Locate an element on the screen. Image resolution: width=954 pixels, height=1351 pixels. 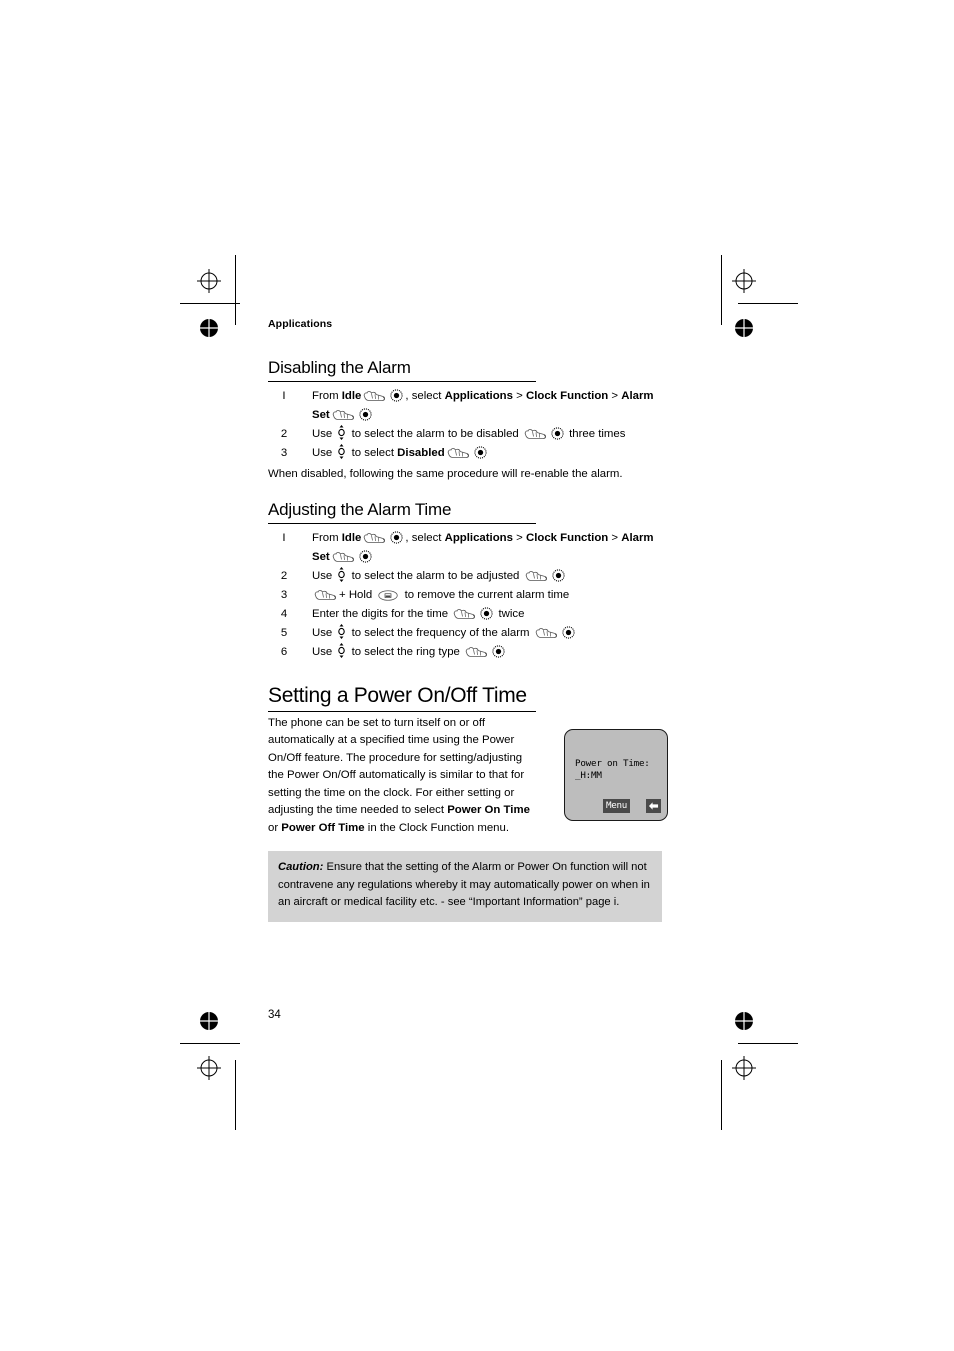
registration-dot-top-left is located at coordinates (209, 328).